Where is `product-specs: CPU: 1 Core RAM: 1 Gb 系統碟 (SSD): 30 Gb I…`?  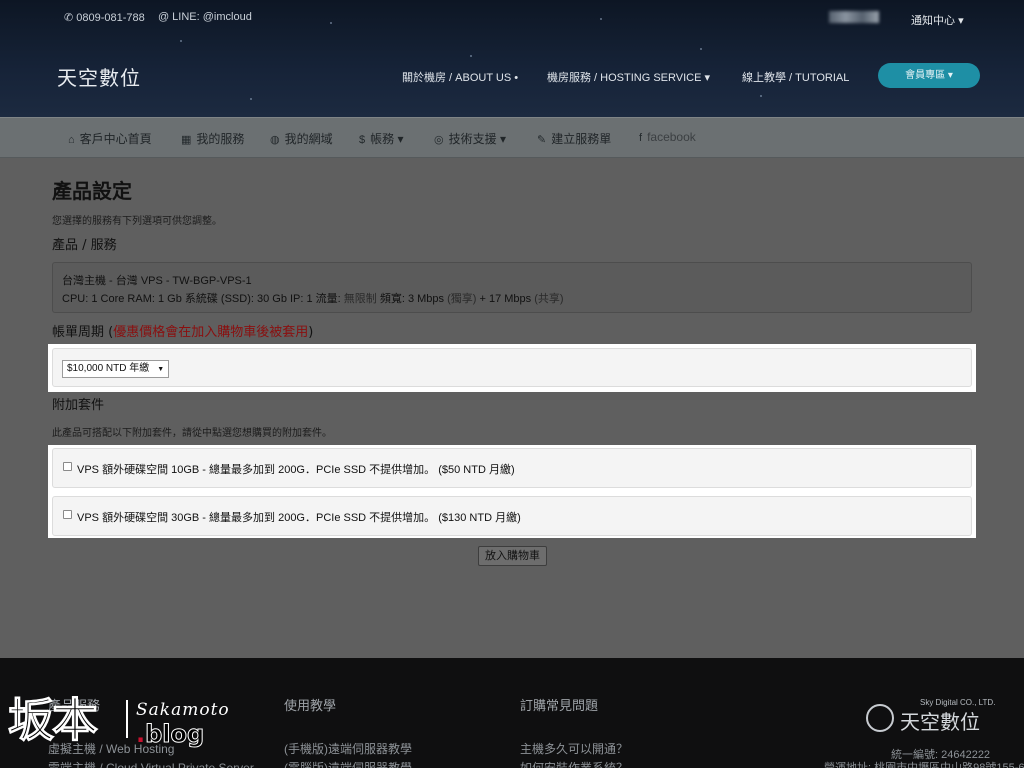 product-specs: CPU: 1 Core RAM: 1 Gb 系統碟 (SSD): 30 Gb I… is located at coordinates (313, 299).